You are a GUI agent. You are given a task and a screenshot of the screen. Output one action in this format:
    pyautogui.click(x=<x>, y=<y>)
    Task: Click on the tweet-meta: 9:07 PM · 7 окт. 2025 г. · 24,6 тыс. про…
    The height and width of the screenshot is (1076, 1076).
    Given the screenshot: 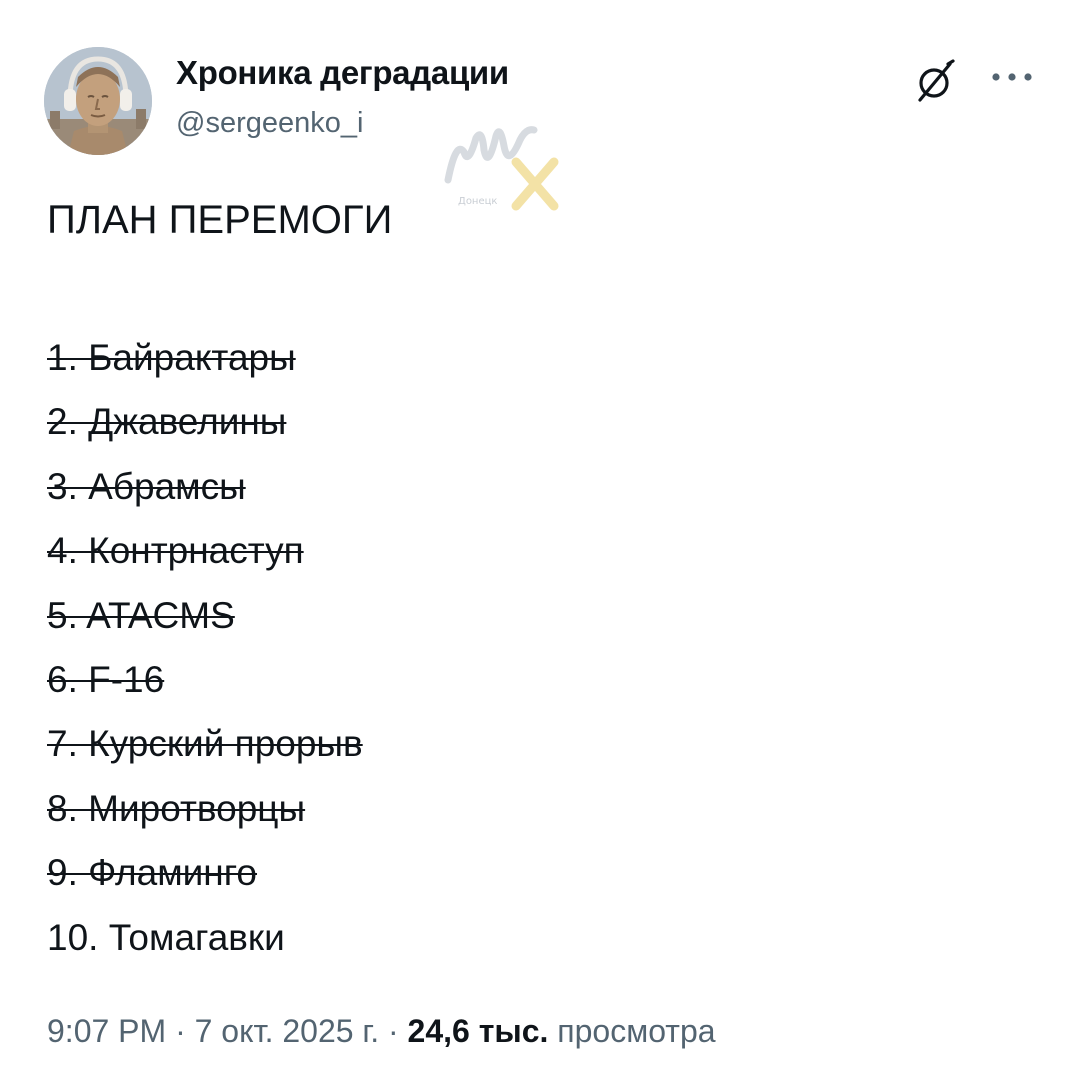 What is the action you would take?
    pyautogui.click(x=381, y=1031)
    